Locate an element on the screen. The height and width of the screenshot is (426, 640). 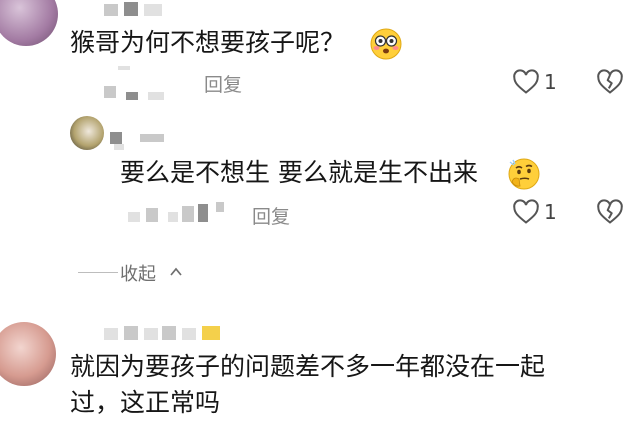
collapse-replies: 收起 is located at coordinates (140, 273).